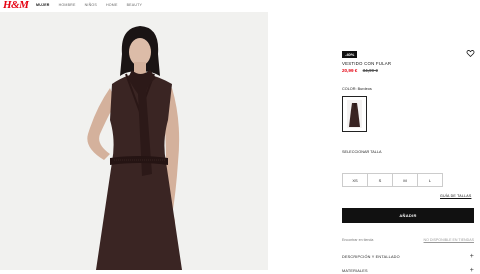 The image size is (480, 274). I want to click on dress-thumbnail-icon, so click(354, 115).